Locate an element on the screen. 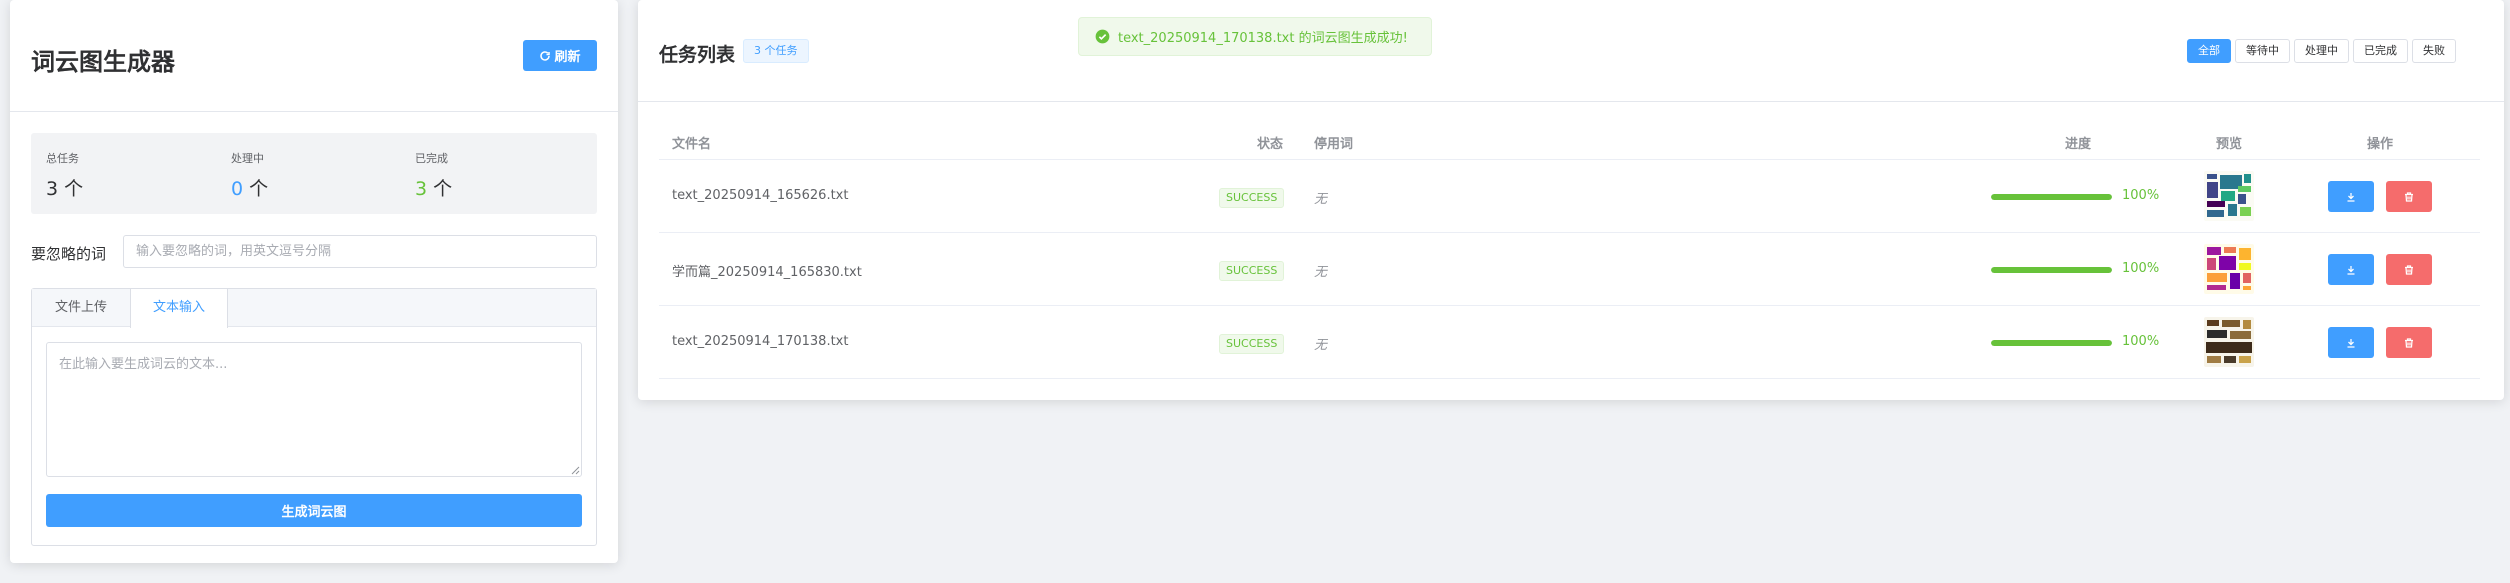 The image size is (2510, 583). refresh-icon is located at coordinates (545, 55).